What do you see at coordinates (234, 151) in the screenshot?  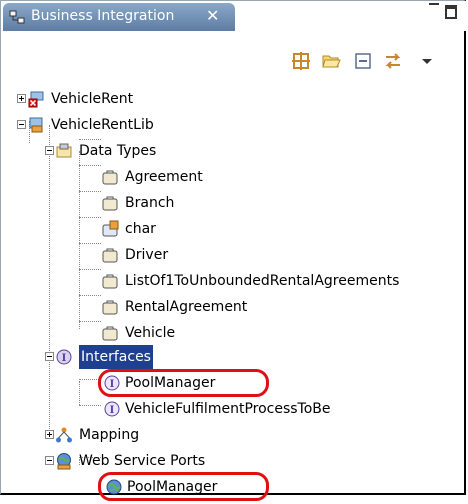 I see `tree-item-data-types: Data Types` at bounding box center [234, 151].